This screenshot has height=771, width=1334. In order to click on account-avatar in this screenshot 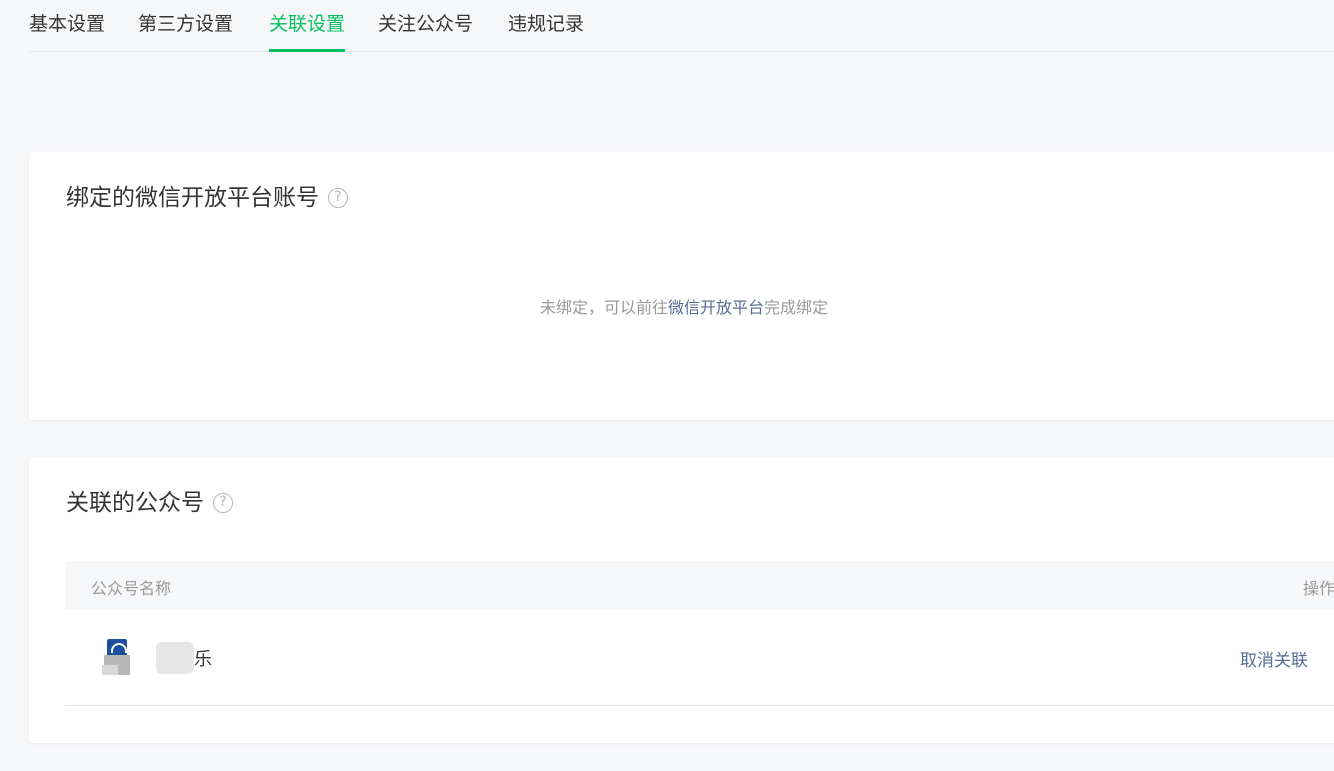, I will do `click(117, 657)`.